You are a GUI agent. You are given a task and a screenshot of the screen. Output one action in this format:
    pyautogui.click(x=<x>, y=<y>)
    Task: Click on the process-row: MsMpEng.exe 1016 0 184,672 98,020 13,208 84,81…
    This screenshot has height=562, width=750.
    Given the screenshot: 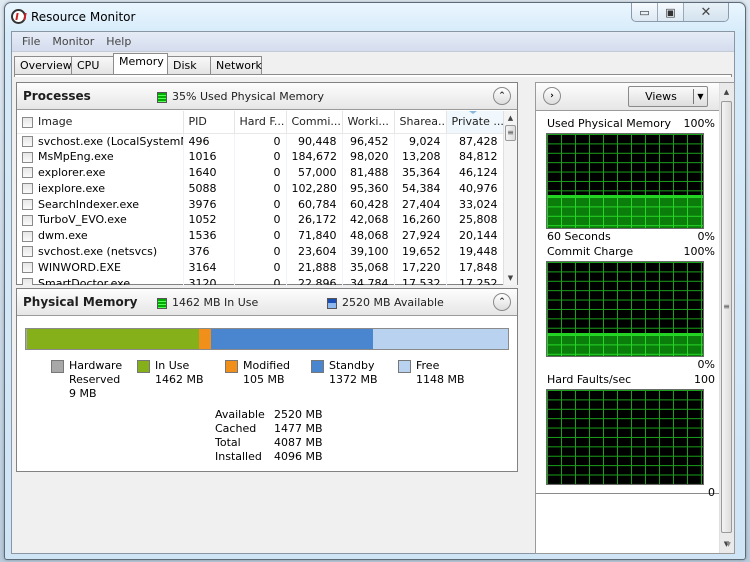 What is the action you would take?
    pyautogui.click(x=260, y=156)
    